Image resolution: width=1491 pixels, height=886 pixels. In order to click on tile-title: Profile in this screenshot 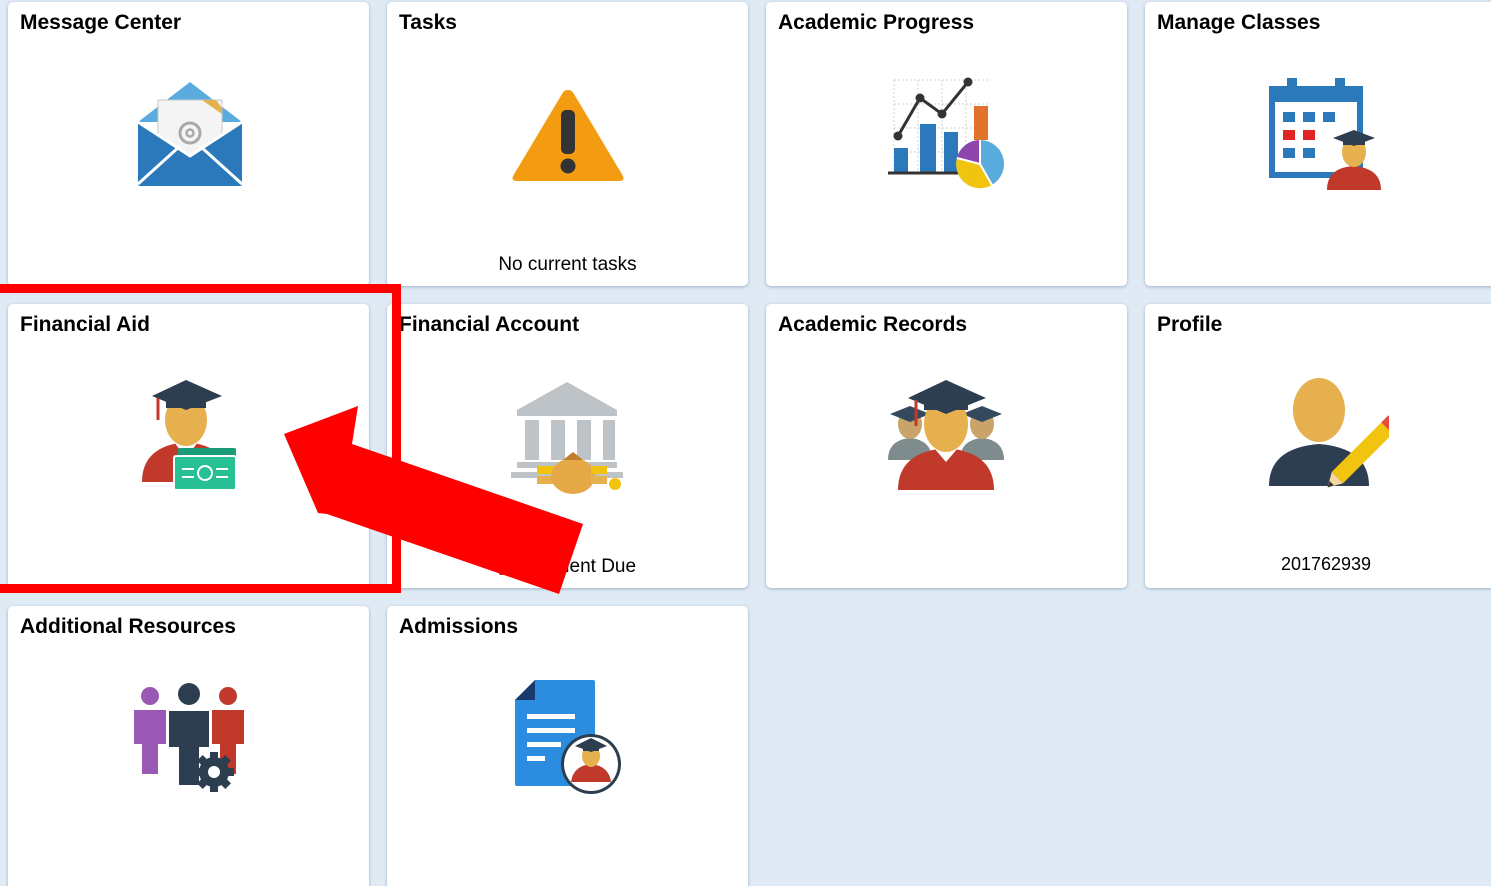, I will do `click(1190, 324)`.